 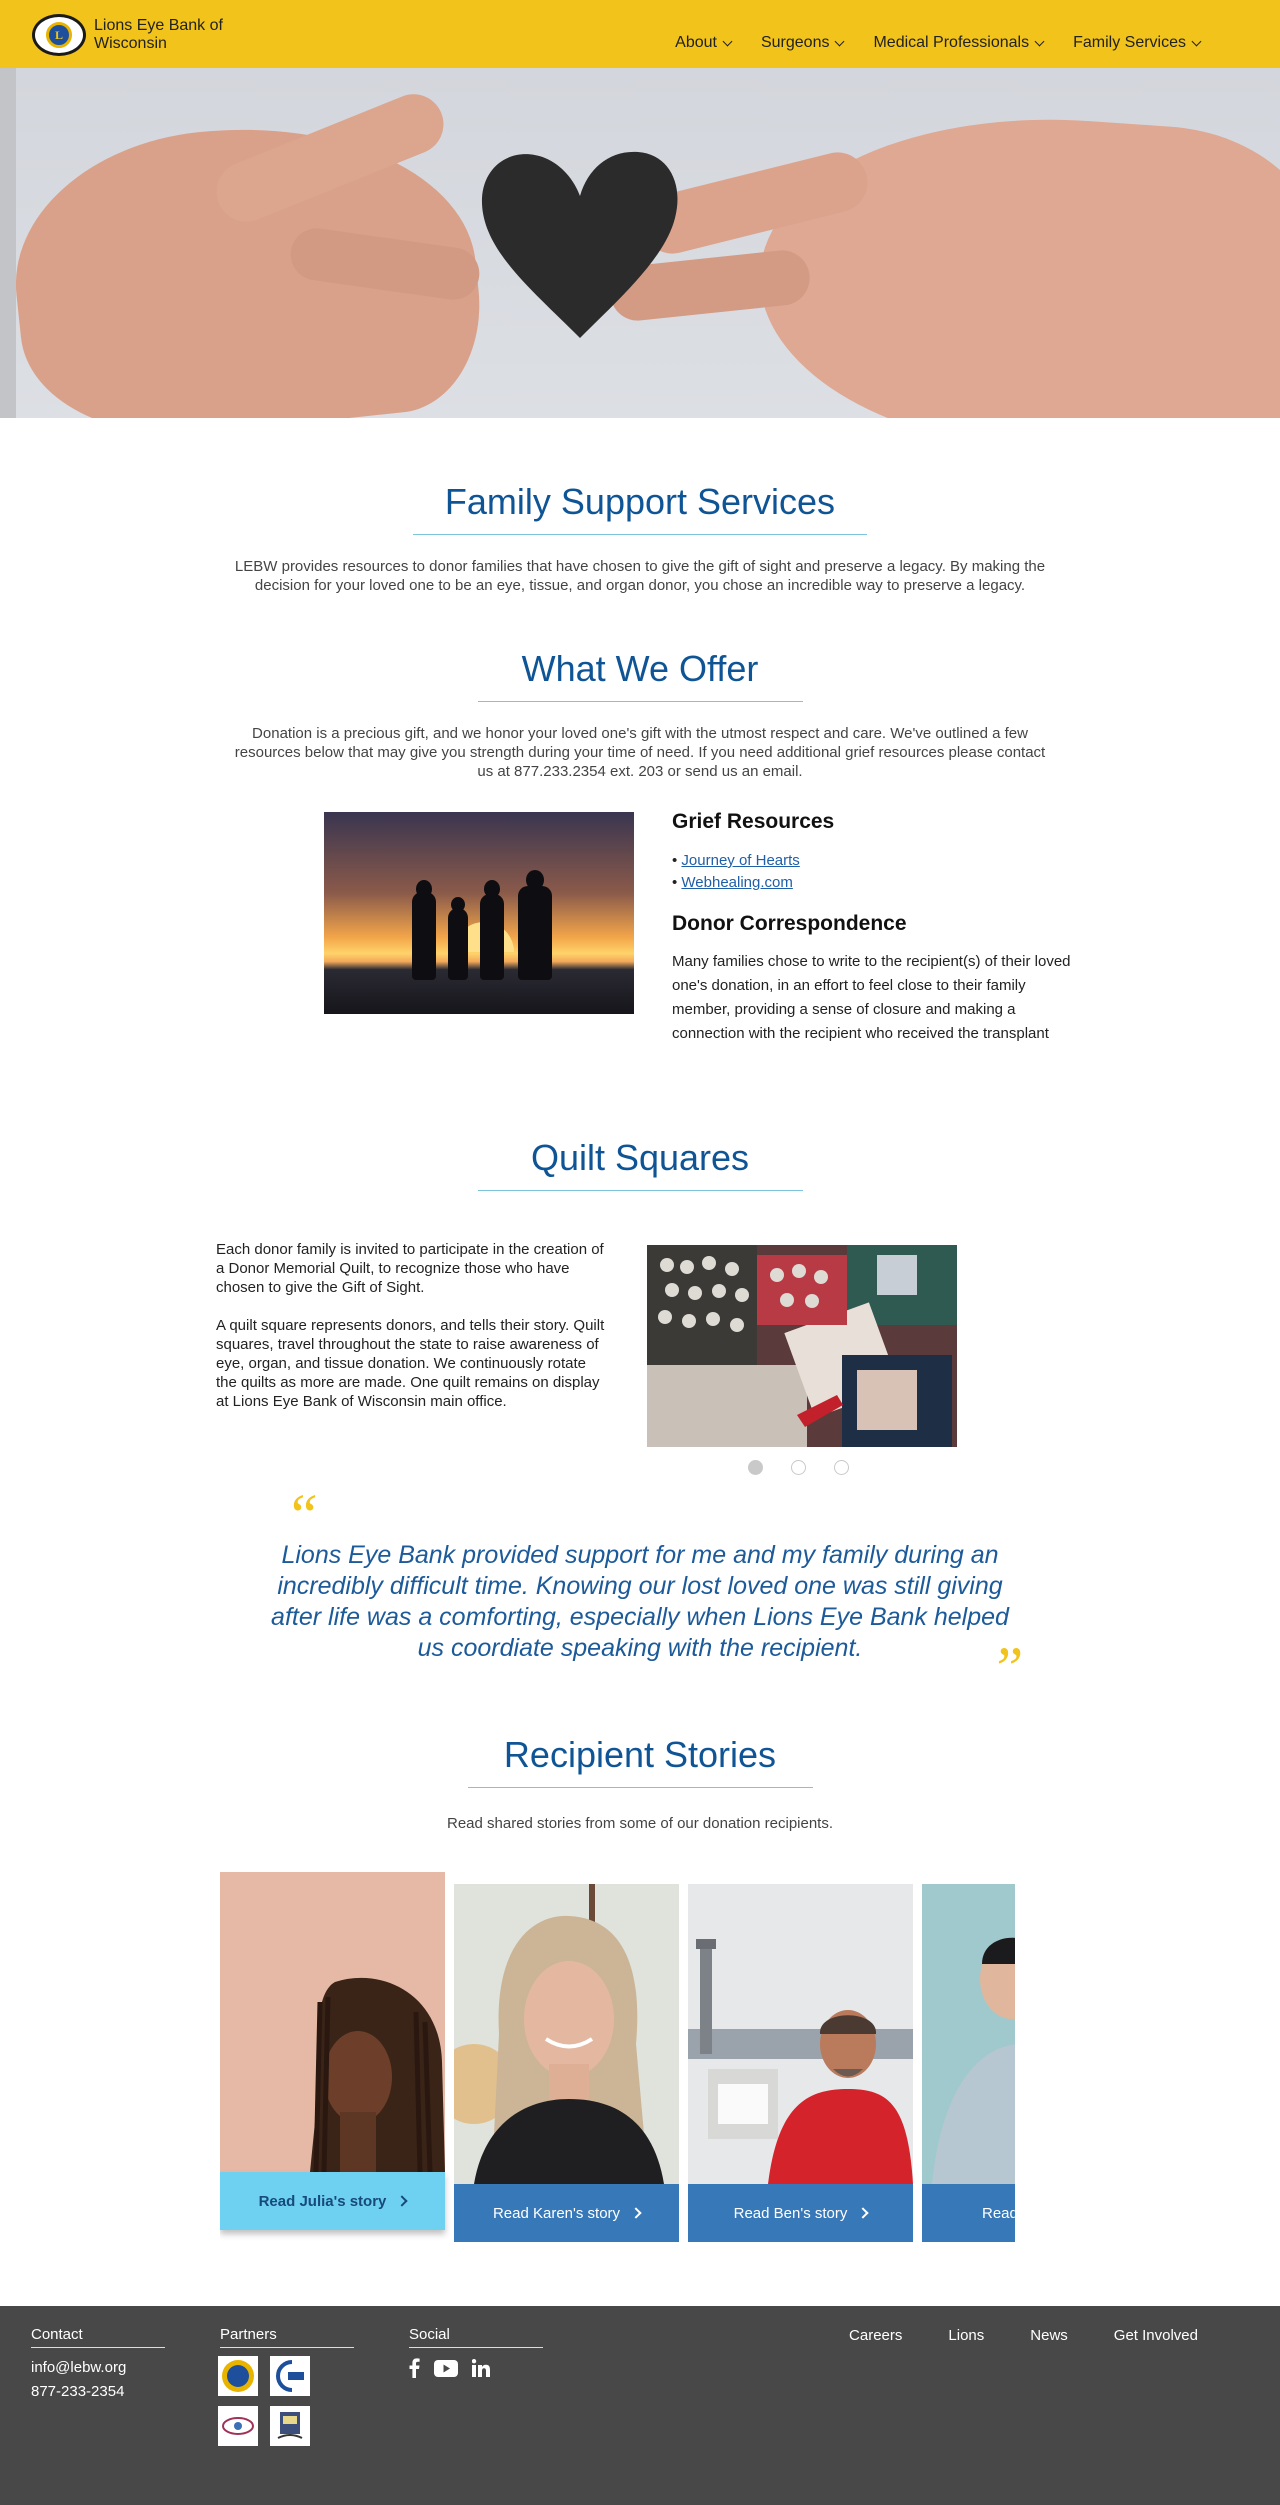 I want to click on webhealing-link: Webhealing.com, so click(x=736, y=882).